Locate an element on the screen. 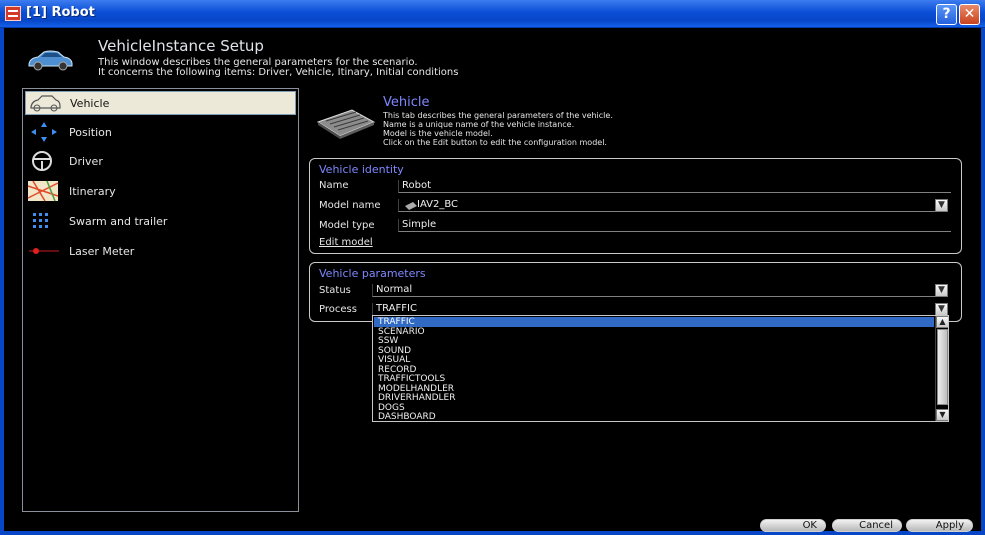 The height and width of the screenshot is (535, 985). sidebar-item-label: Position is located at coordinates (90, 132).